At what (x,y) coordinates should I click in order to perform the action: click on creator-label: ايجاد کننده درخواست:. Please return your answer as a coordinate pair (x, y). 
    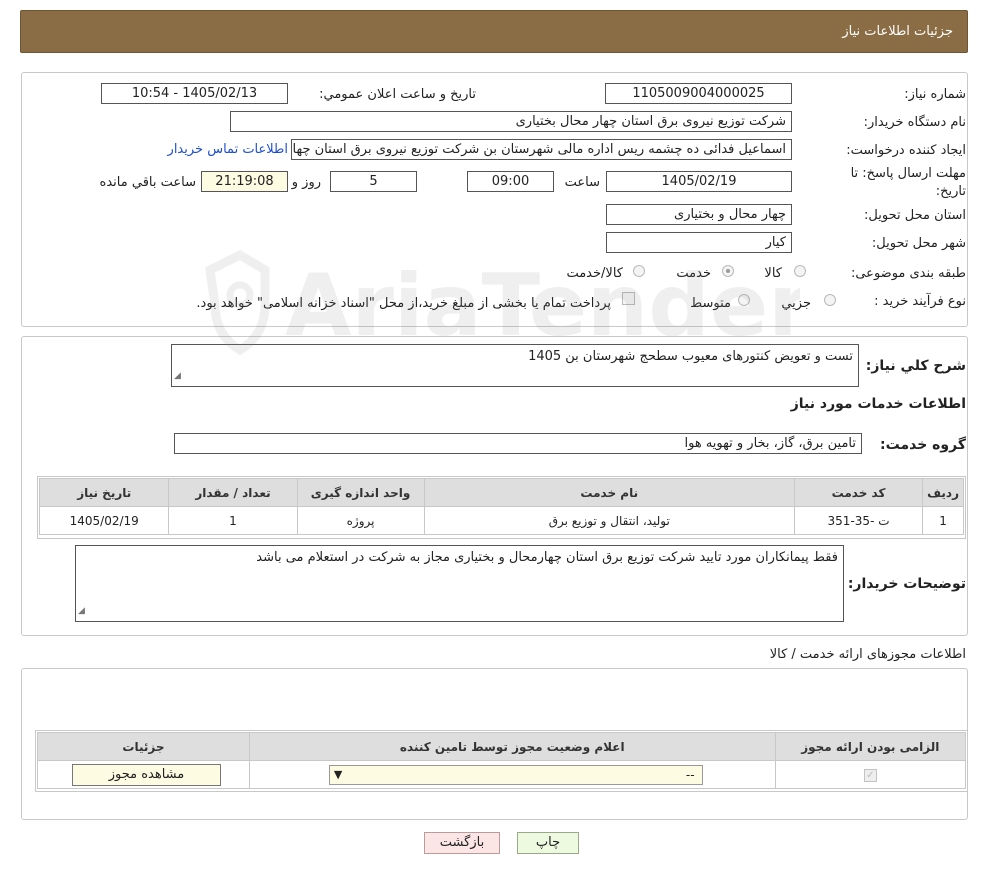
    Looking at the image, I should click on (906, 150).